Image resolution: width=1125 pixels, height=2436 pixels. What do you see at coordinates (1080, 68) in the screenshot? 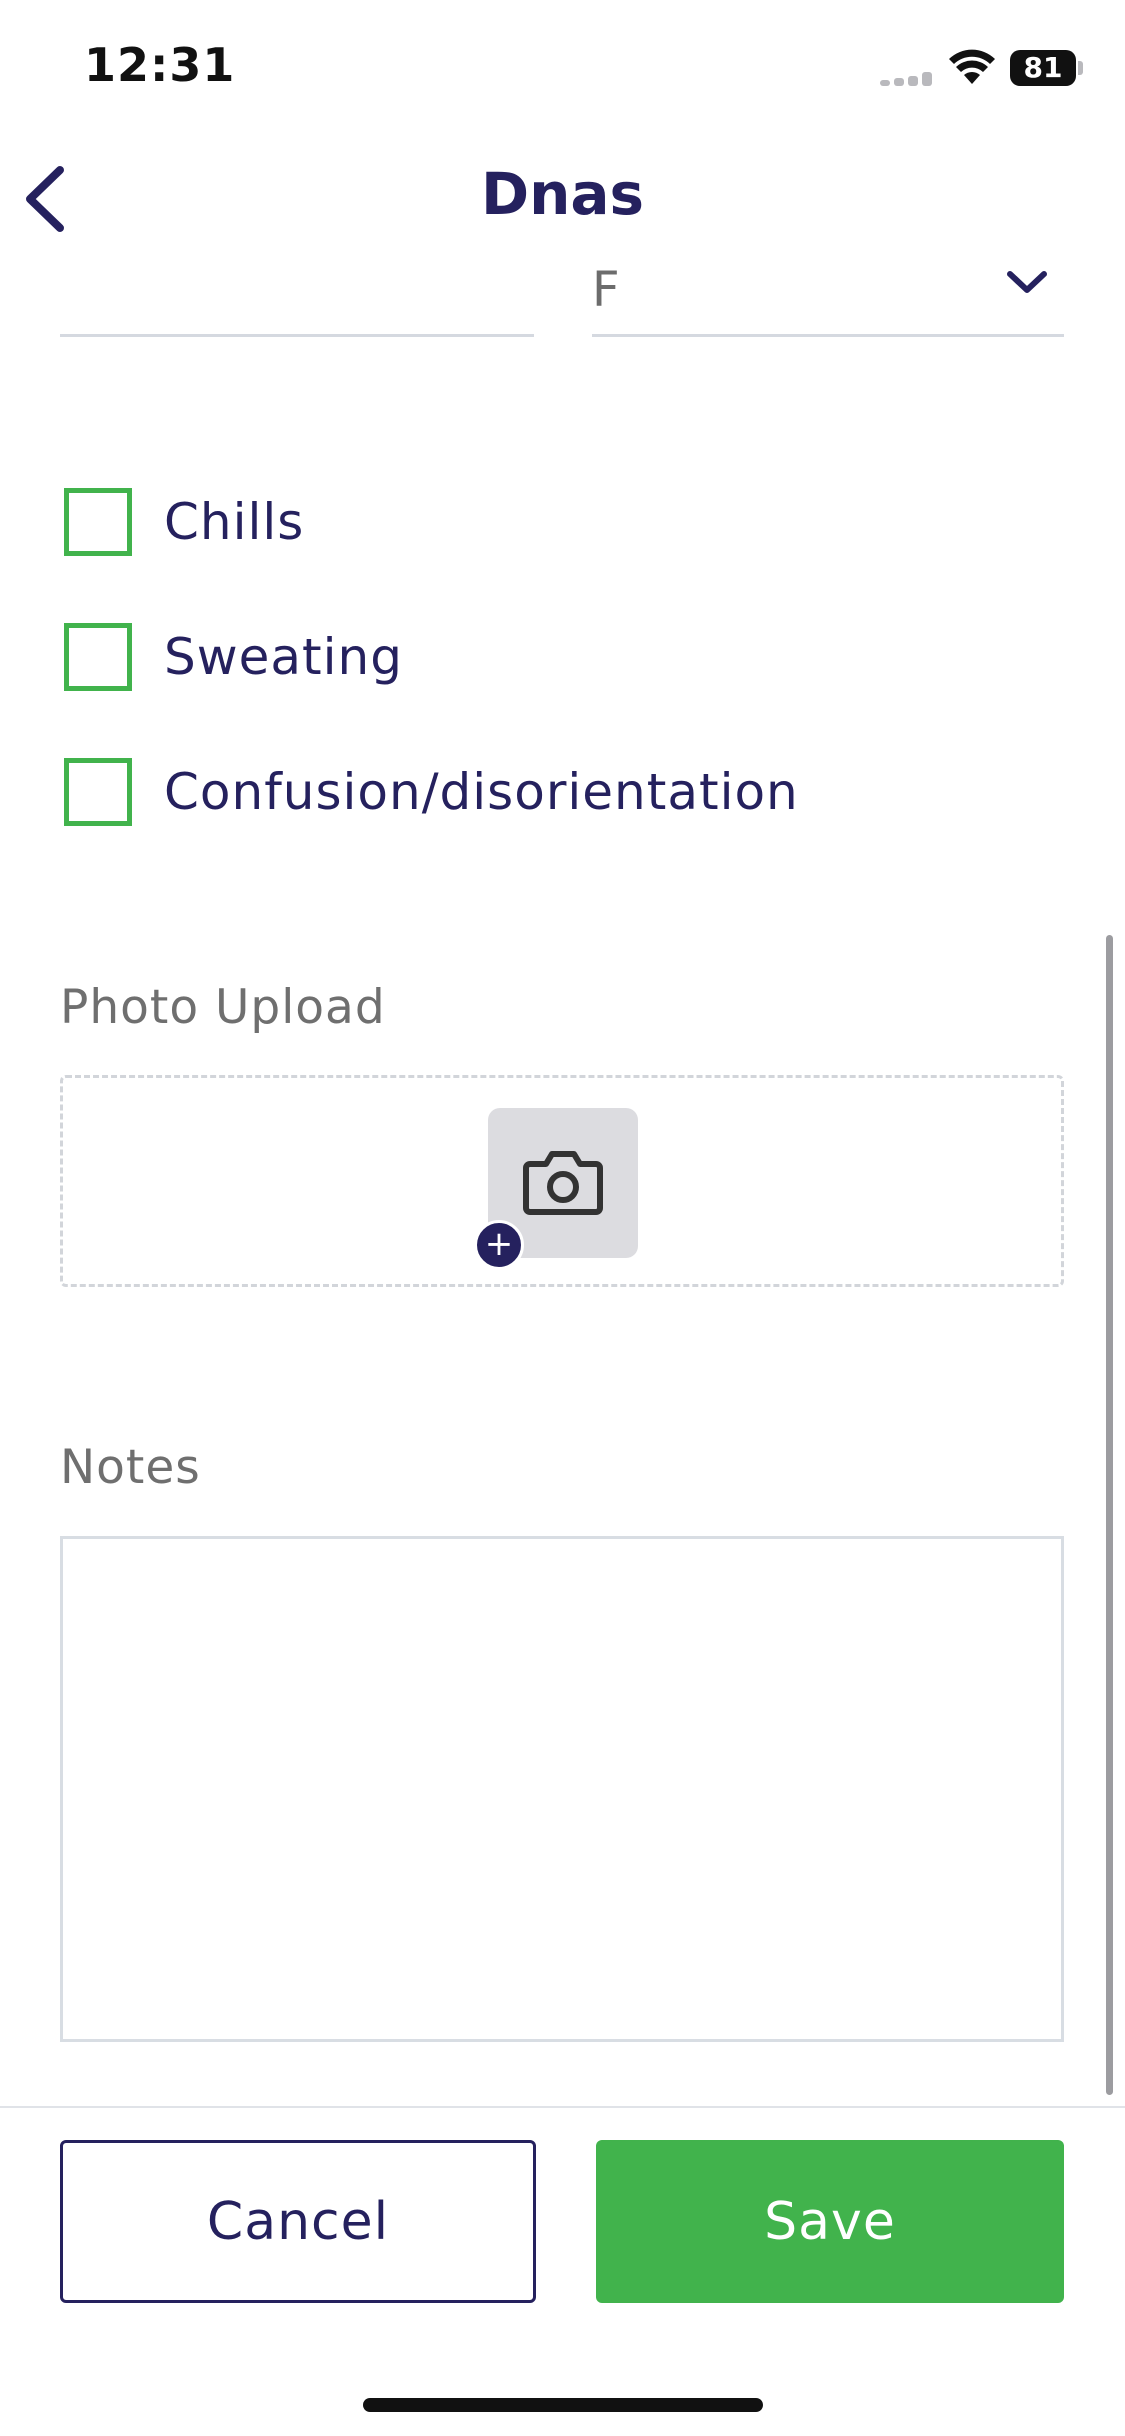
I see `battery-tip` at bounding box center [1080, 68].